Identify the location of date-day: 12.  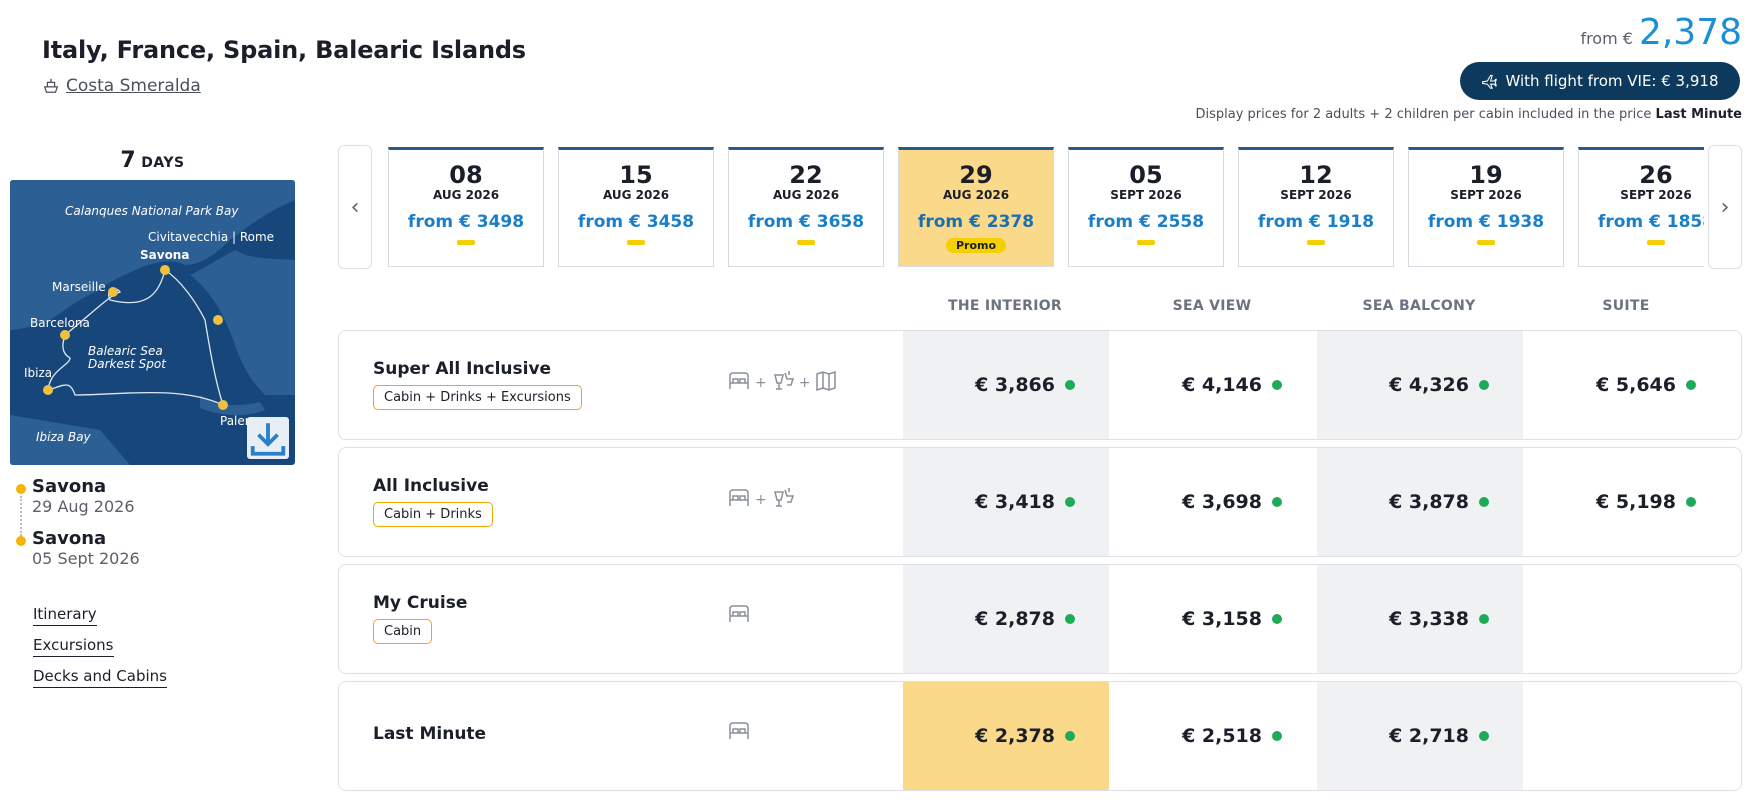
(1316, 175).